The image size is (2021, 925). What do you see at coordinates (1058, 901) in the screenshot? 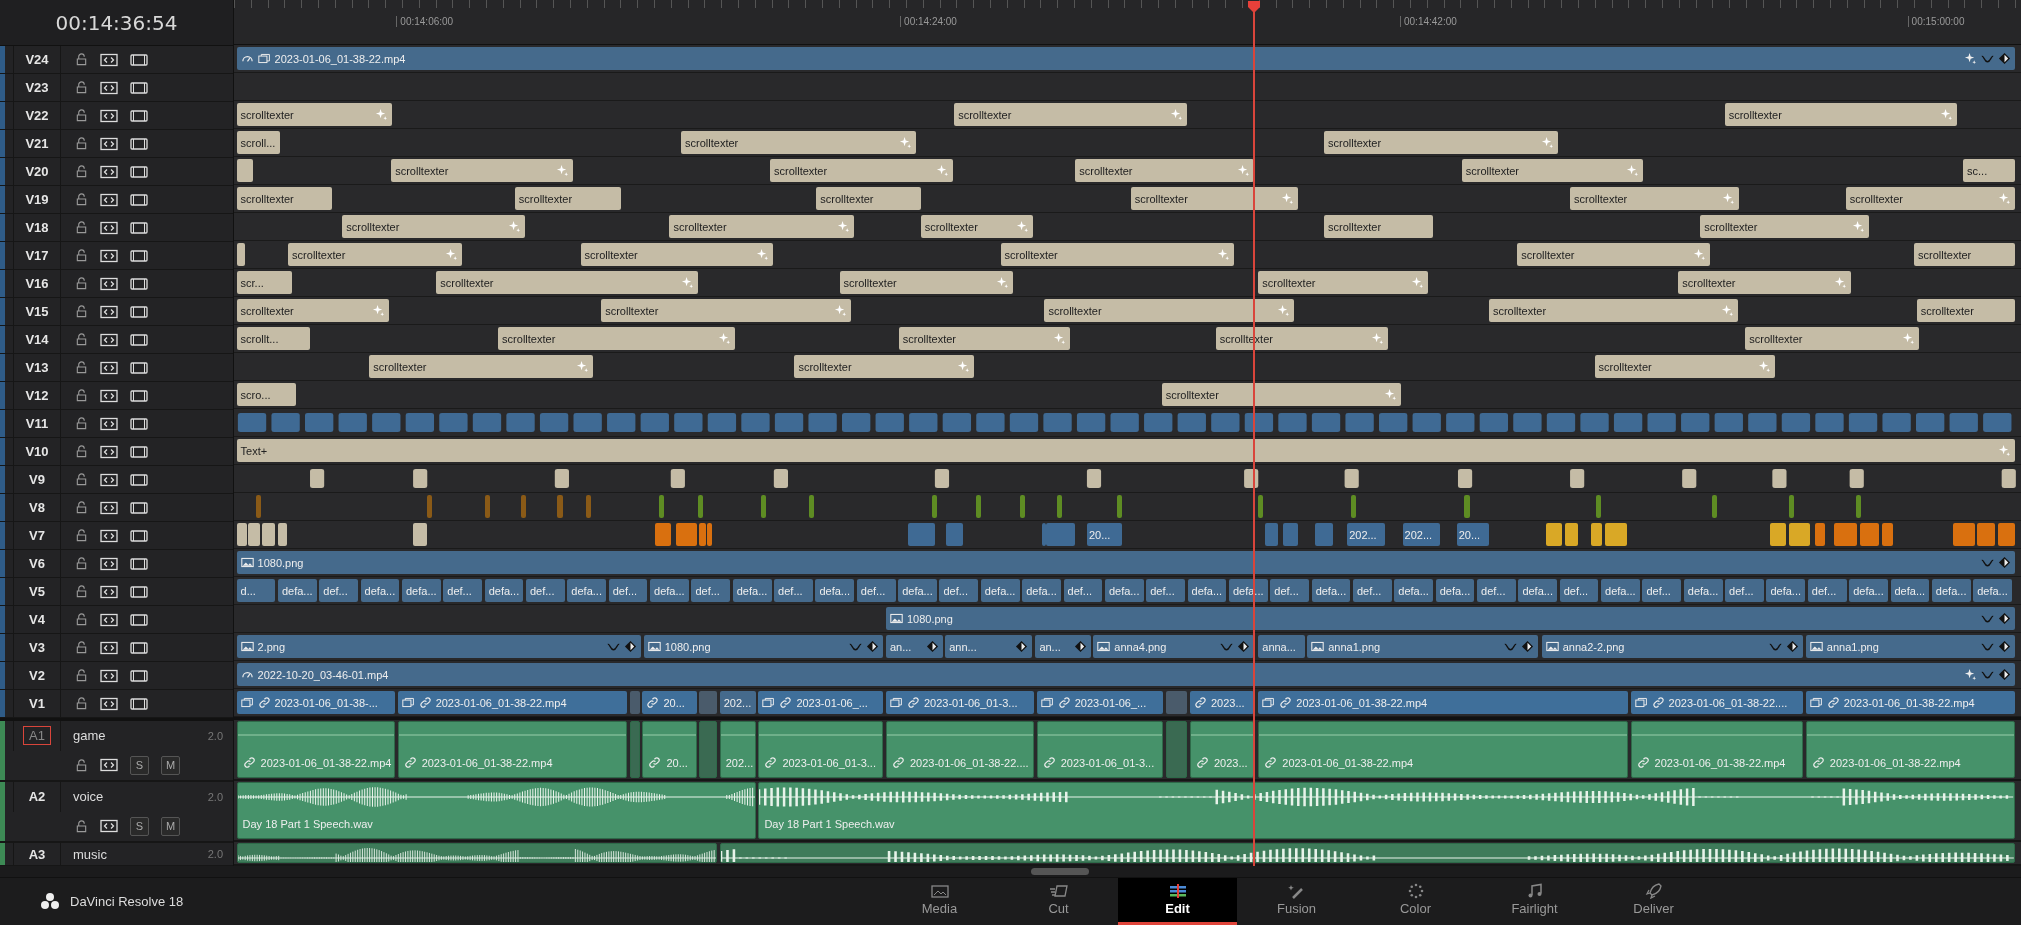
I see `page-tab: Cut` at bounding box center [1058, 901].